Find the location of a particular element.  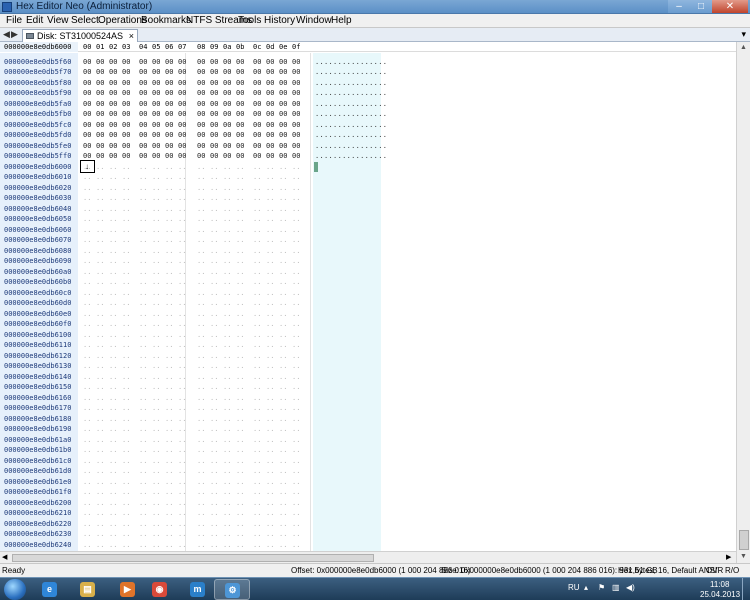

tab-disk: Disk: ST31000524AS ATA Device* × is located at coordinates (80, 41).